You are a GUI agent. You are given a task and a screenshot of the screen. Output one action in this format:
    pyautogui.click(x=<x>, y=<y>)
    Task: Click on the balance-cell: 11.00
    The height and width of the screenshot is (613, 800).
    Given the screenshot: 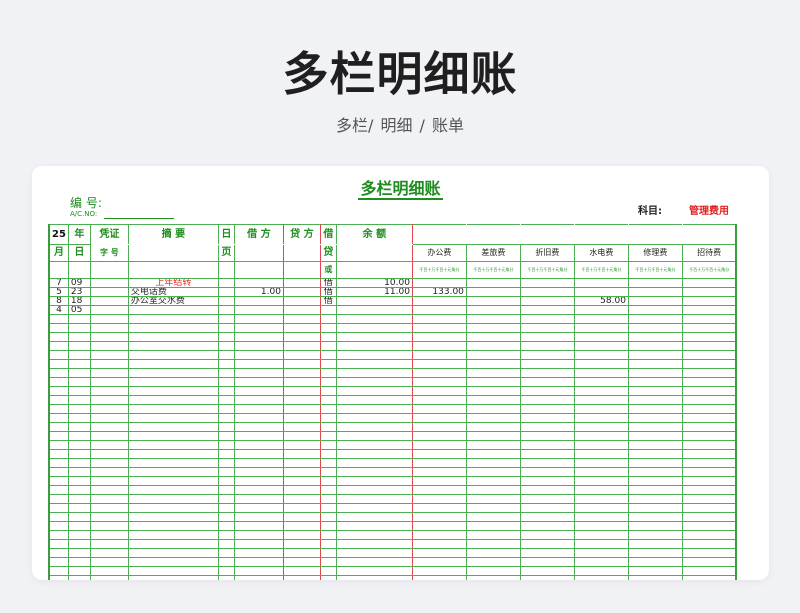 What is the action you would take?
    pyautogui.click(x=374, y=292)
    